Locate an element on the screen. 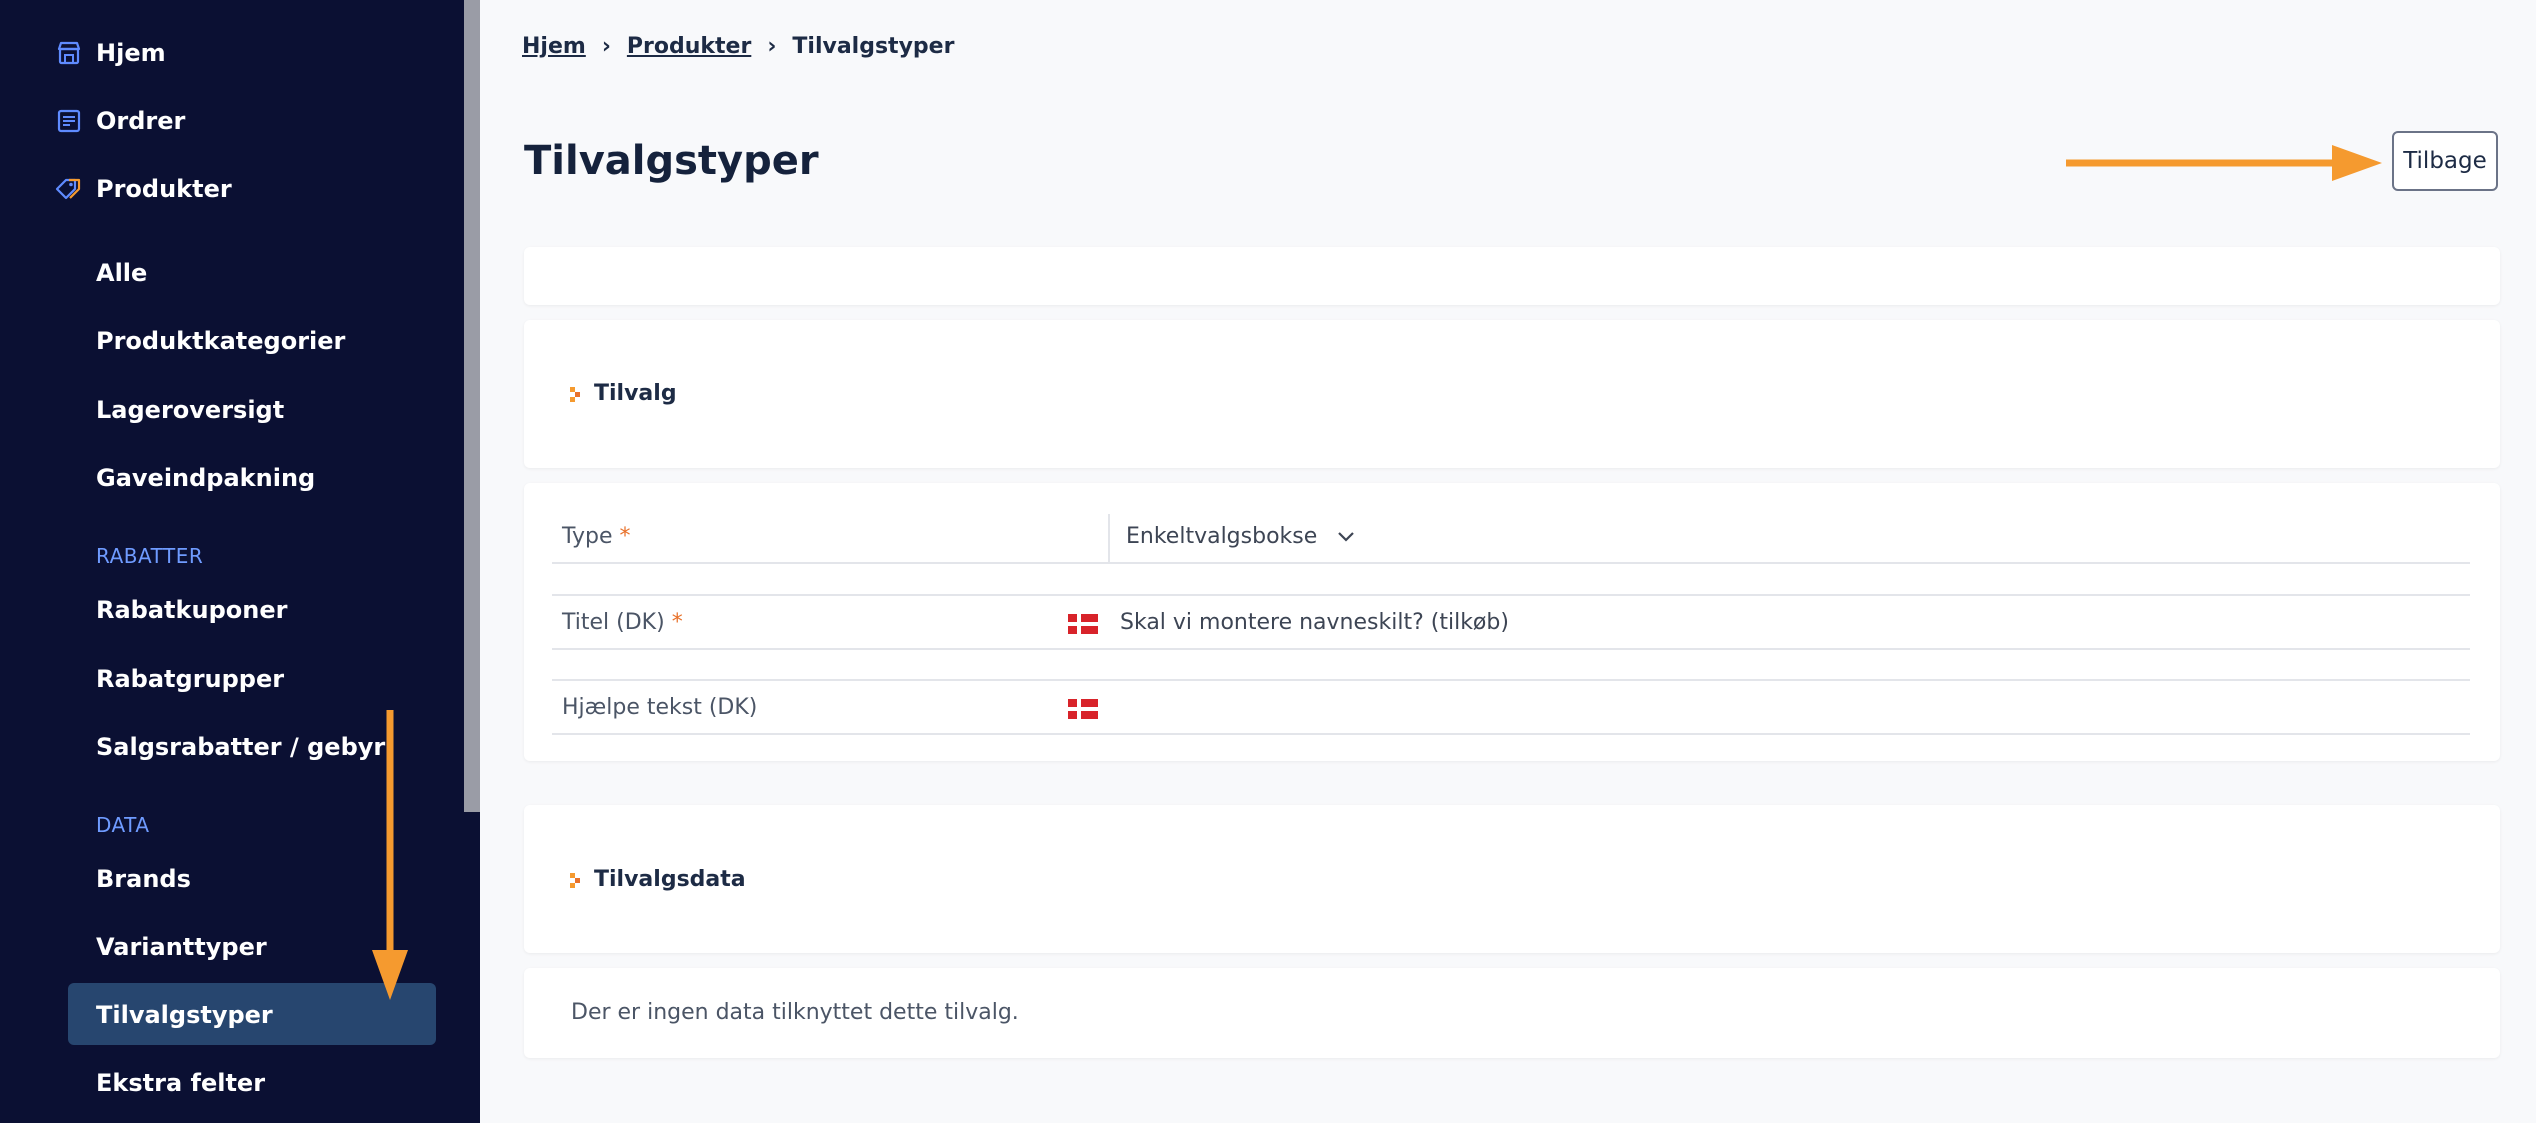 This screenshot has width=2536, height=1123. sidebar-item-tilvalgstyper: Tilvalgstyper is located at coordinates (184, 1015).